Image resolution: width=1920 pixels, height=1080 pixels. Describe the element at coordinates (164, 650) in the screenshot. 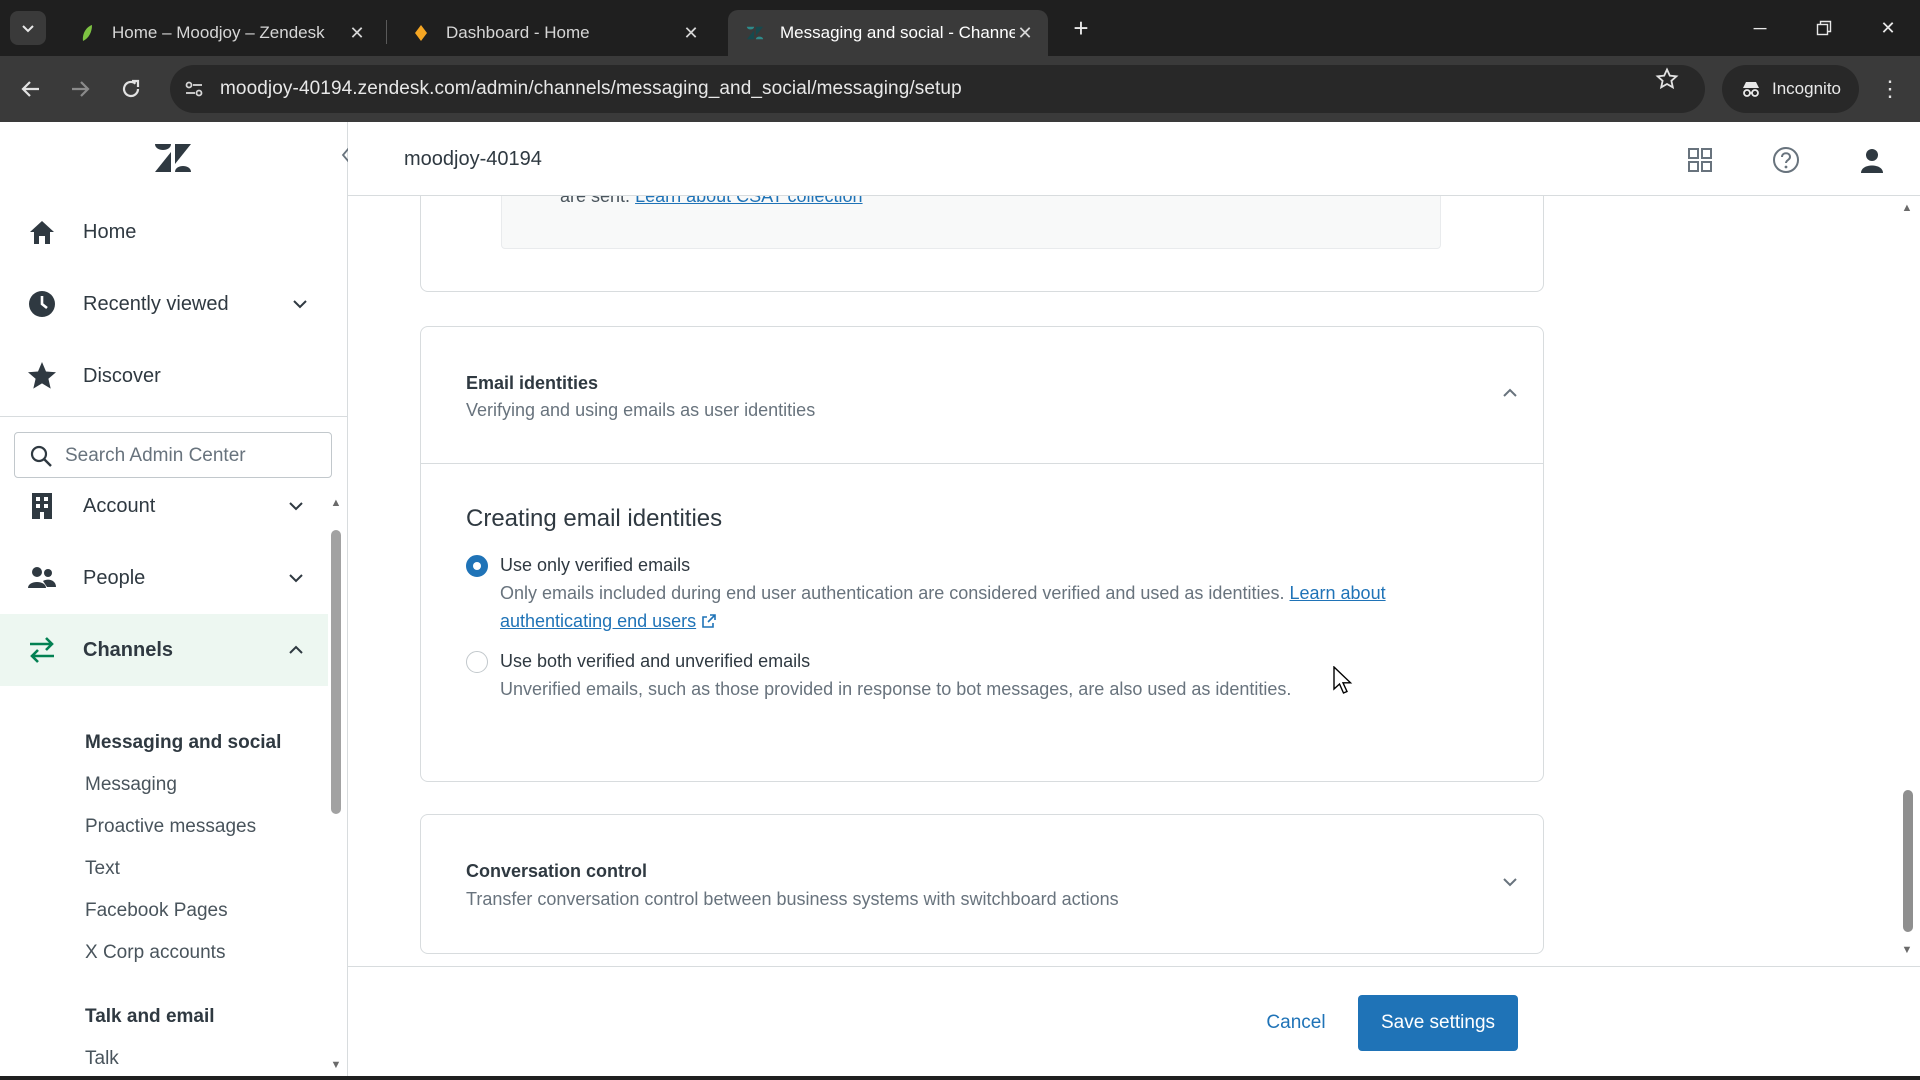

I see `nav-item-channels: Channels` at that location.